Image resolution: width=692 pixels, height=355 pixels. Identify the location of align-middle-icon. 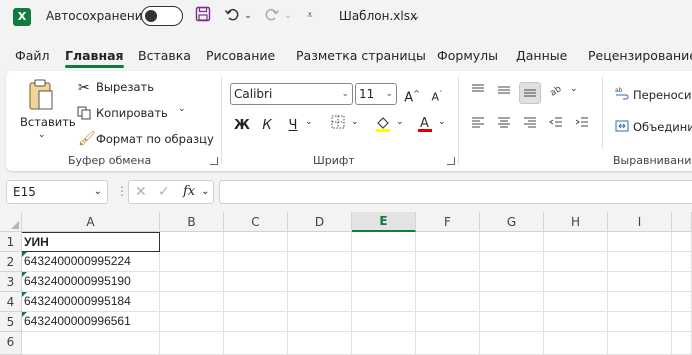
(504, 93).